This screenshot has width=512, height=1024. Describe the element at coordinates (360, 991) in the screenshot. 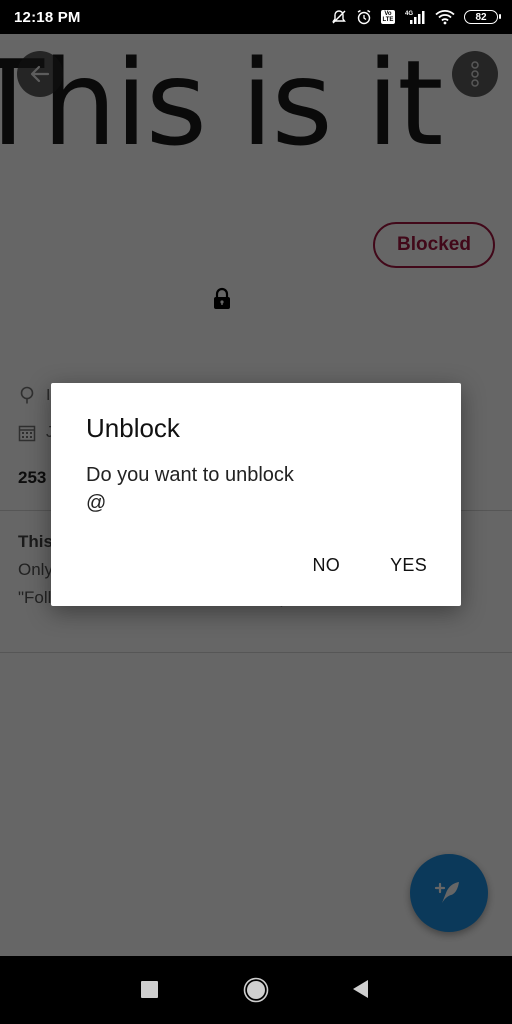

I see `back-icon` at that location.